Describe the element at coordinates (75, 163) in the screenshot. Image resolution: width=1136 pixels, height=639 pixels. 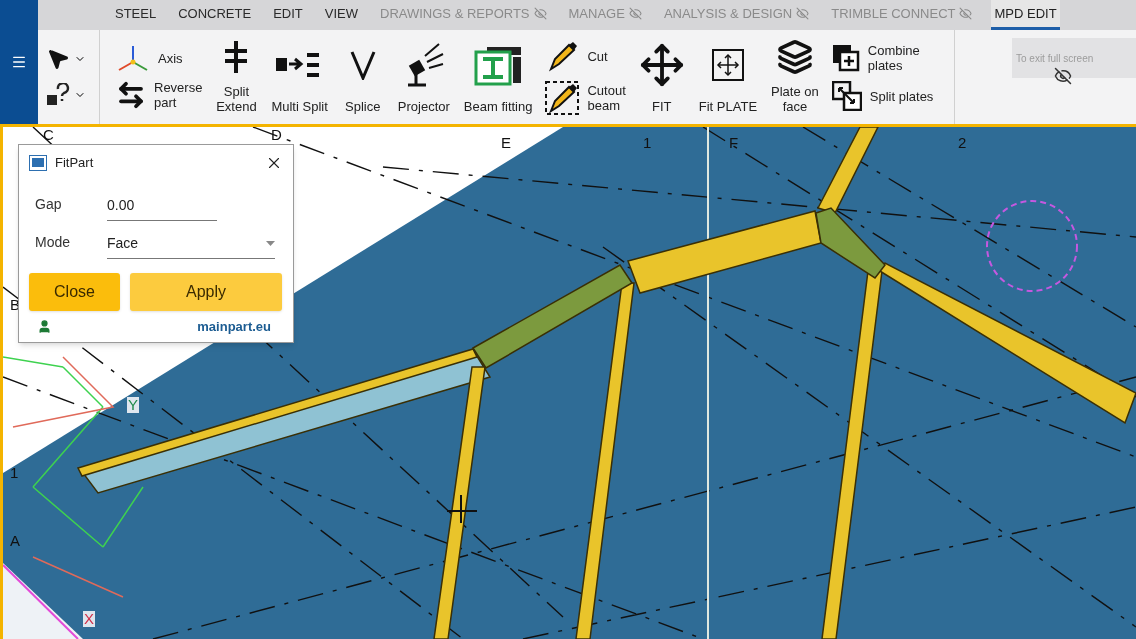
I see `dialog-title: FitPart` at that location.